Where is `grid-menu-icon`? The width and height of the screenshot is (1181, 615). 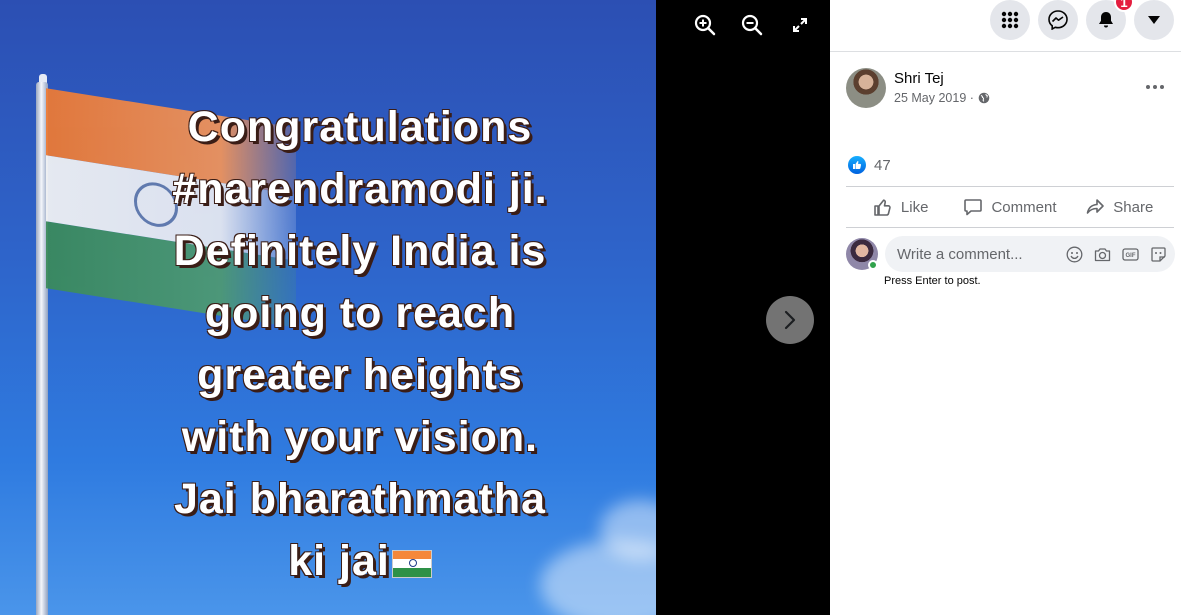 grid-menu-icon is located at coordinates (1010, 20).